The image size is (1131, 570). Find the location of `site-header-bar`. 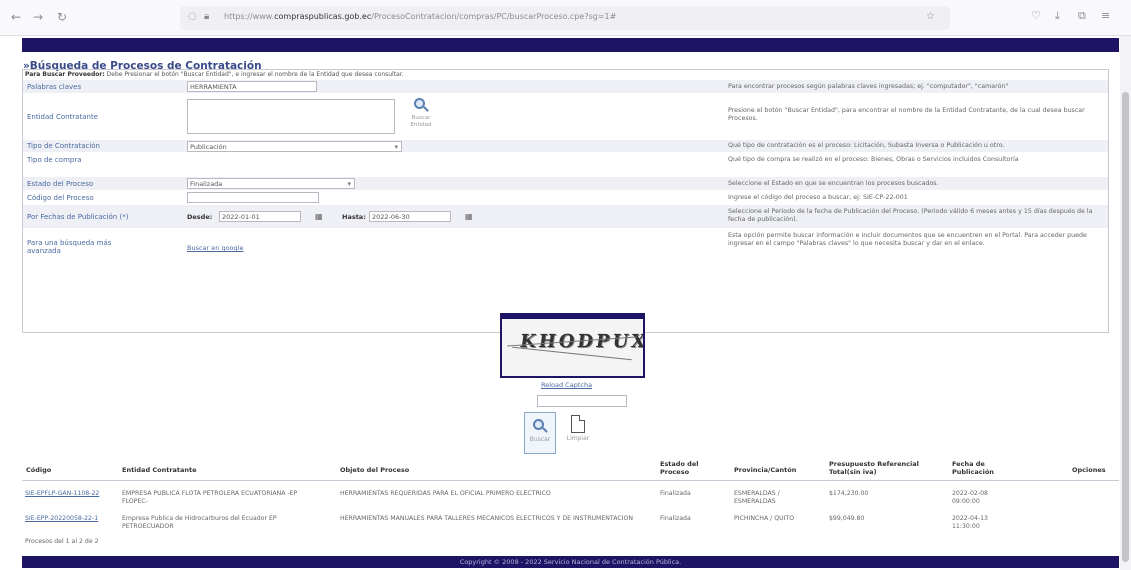

site-header-bar is located at coordinates (570, 45).